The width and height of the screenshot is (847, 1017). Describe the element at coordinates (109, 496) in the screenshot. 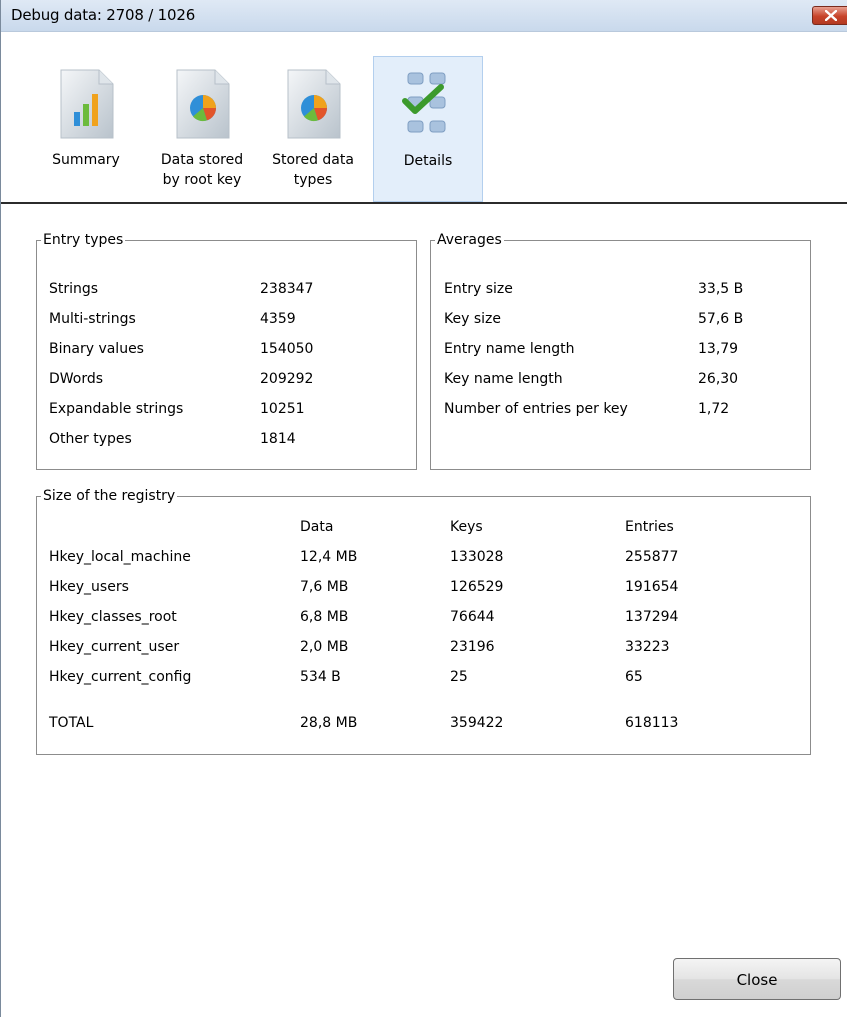

I see `registry-size-title: Size of the registry` at that location.